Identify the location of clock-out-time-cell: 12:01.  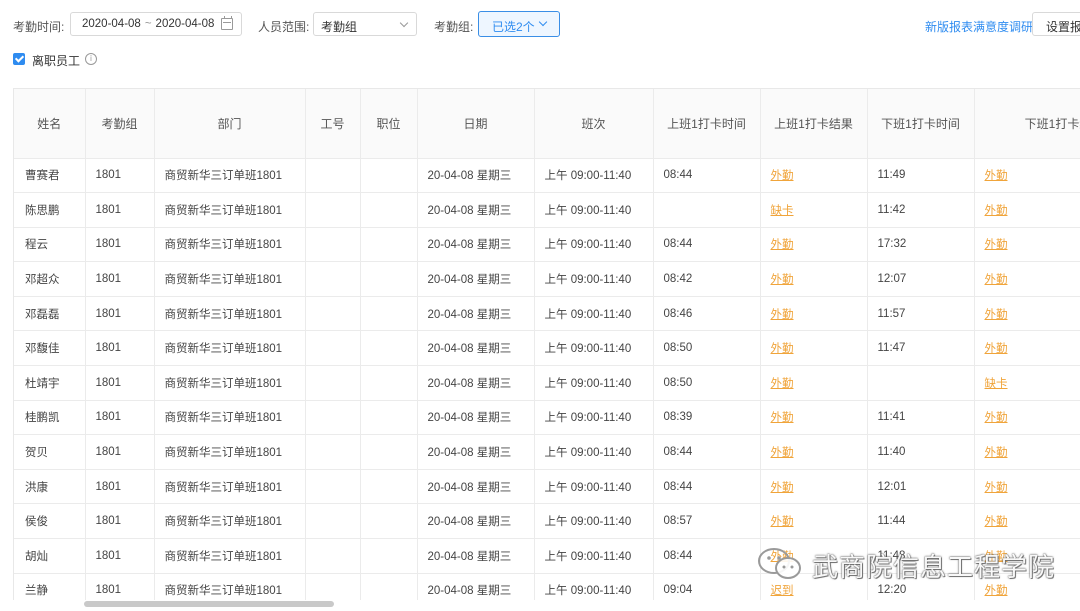
(921, 487).